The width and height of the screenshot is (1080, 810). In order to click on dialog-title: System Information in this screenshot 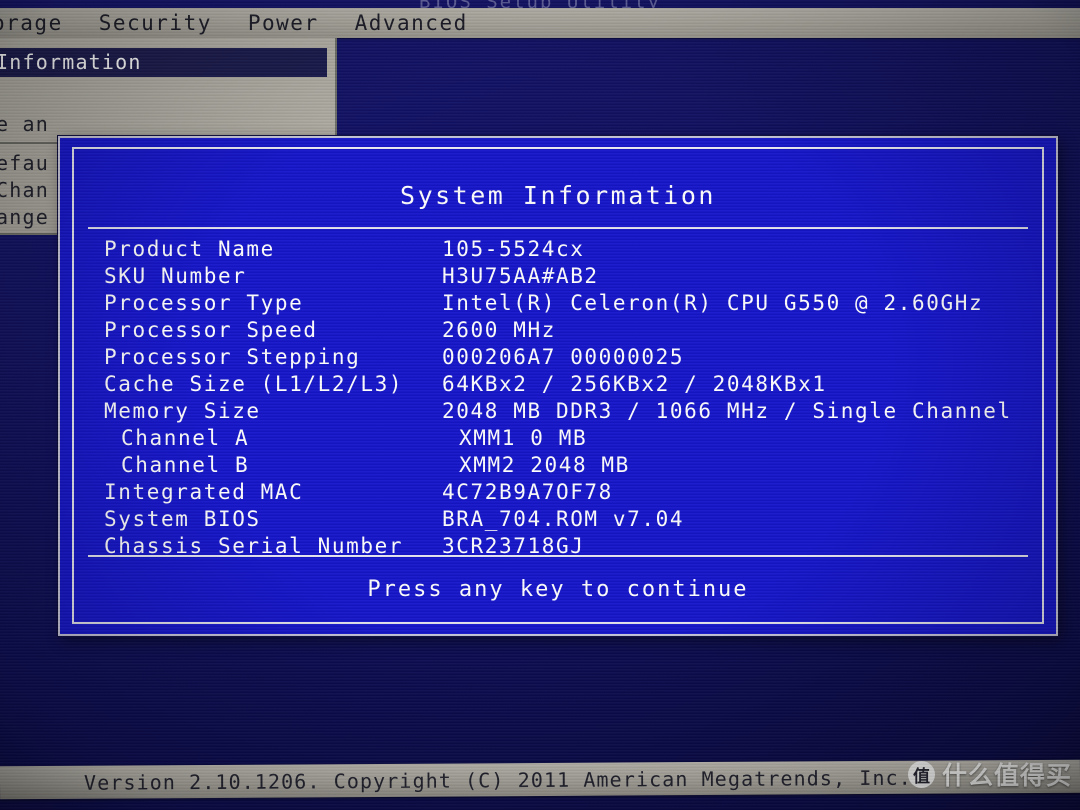, I will do `click(558, 195)`.